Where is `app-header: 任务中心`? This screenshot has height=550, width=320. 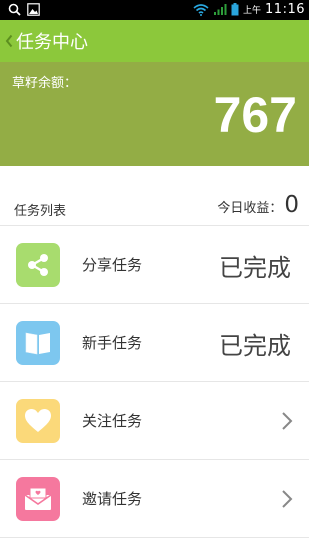 app-header: 任务中心 is located at coordinates (154, 41).